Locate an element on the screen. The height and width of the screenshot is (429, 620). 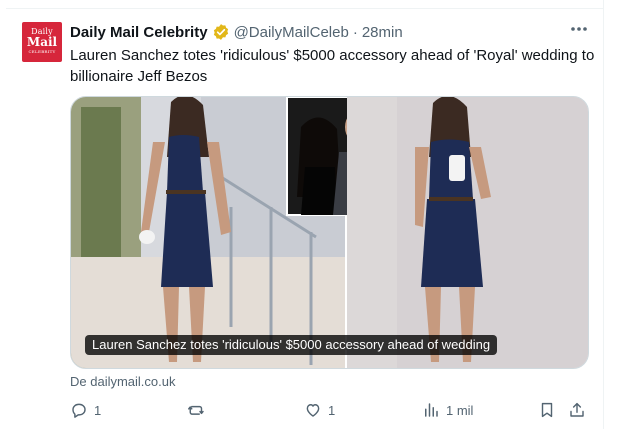
handle: @DailyMailCeleb is located at coordinates (291, 32).